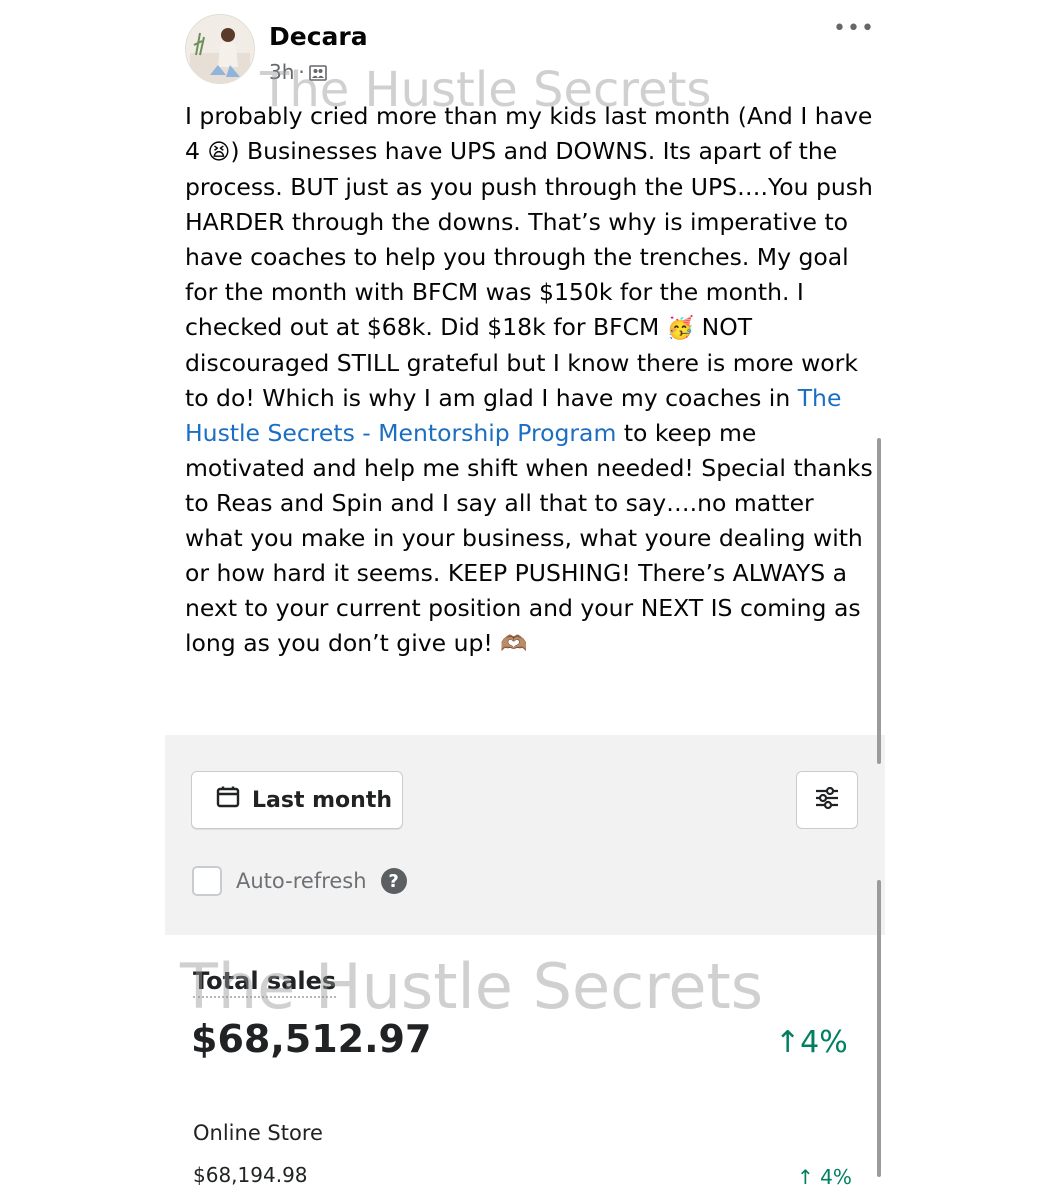  I want to click on date-range-button: Last month, so click(297, 800).